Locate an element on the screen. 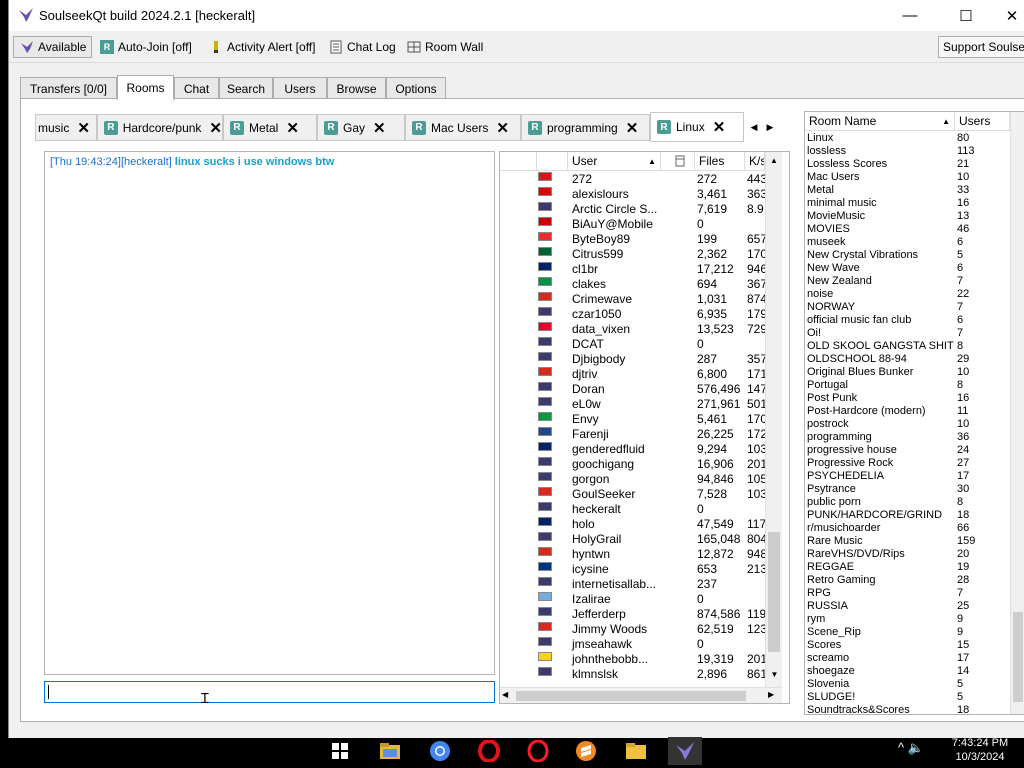 This screenshot has height=768, width=1024. room-tab-linux: R Linux ✕ is located at coordinates (697, 127).